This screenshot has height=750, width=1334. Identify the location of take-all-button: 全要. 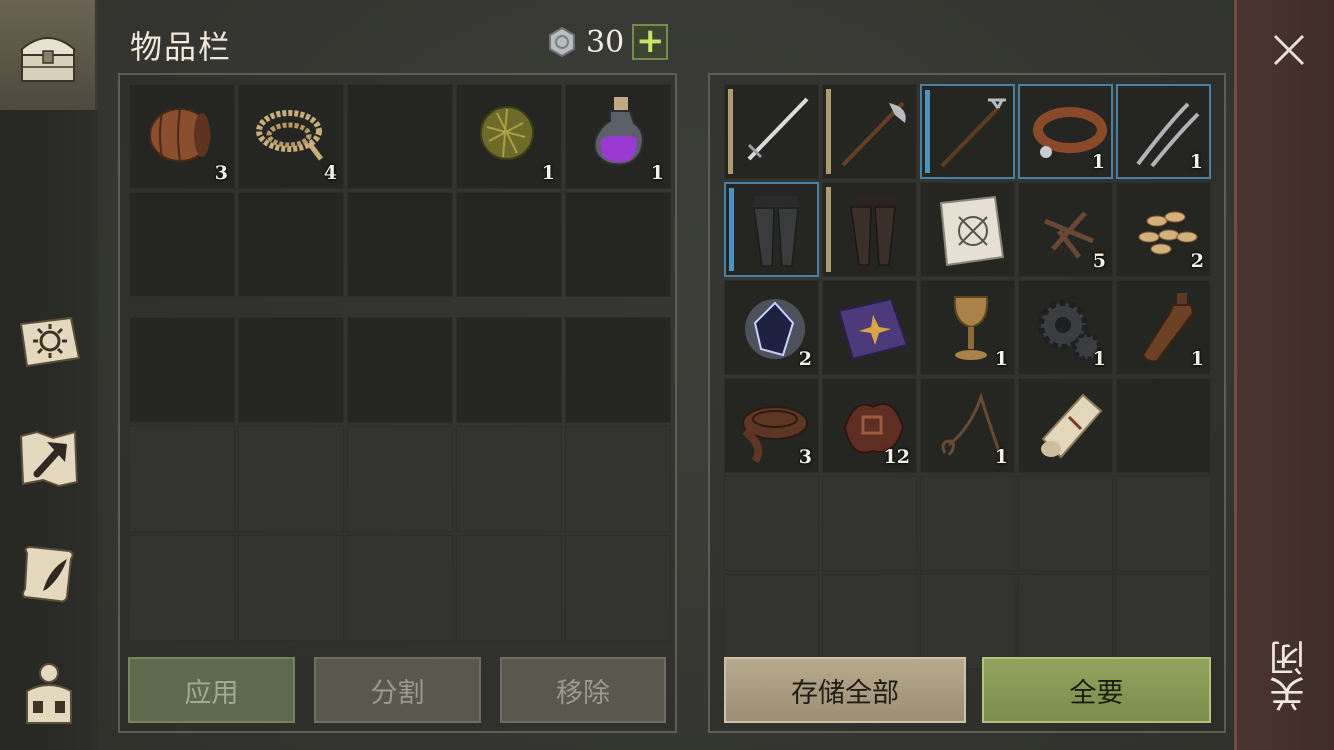
(1096, 690).